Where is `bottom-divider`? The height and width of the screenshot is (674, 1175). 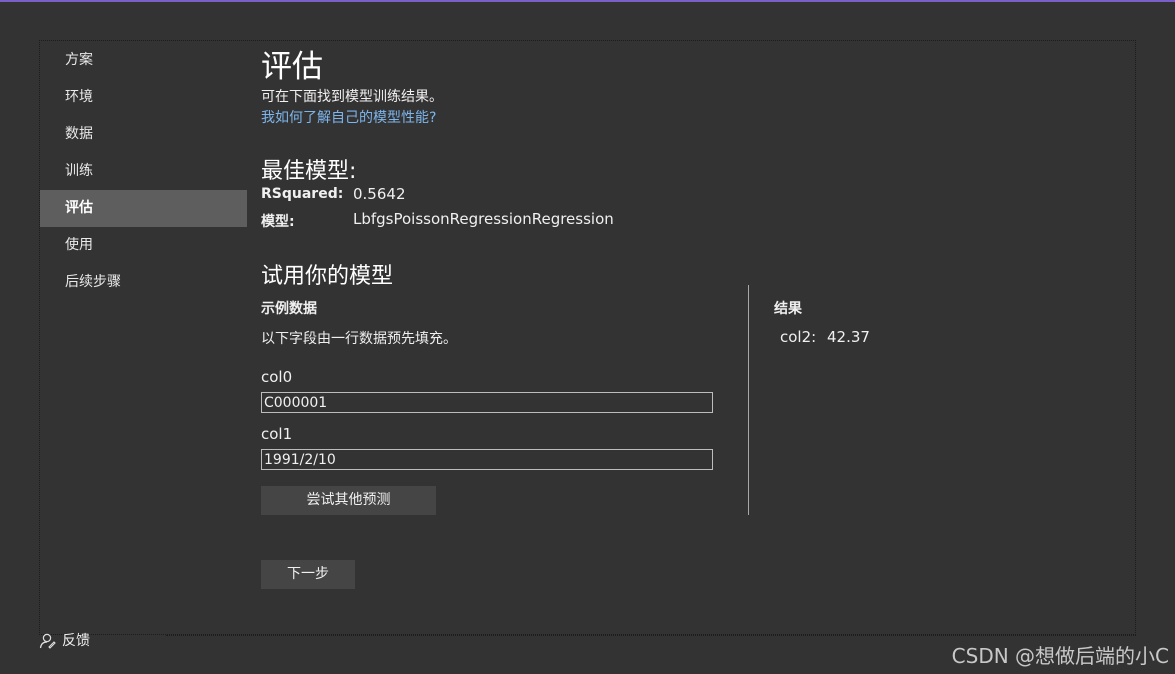
bottom-divider is located at coordinates (651, 635).